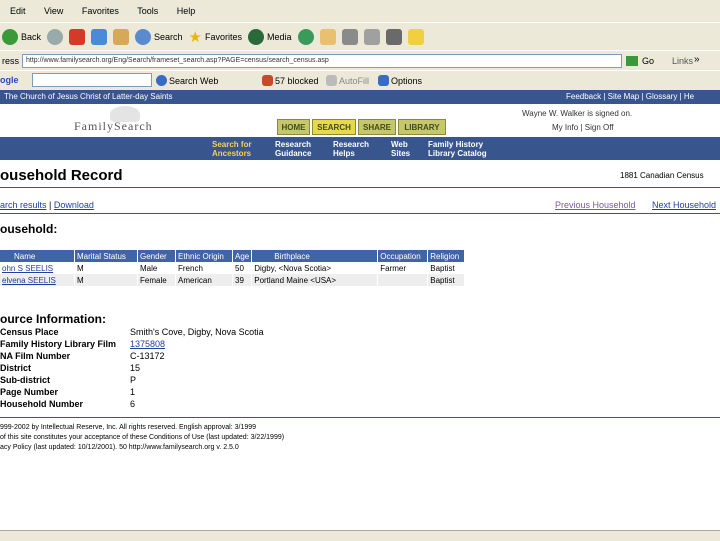  What do you see at coordinates (290, 80) in the screenshot?
I see `popup-blocker-button: 57 blocked` at bounding box center [290, 80].